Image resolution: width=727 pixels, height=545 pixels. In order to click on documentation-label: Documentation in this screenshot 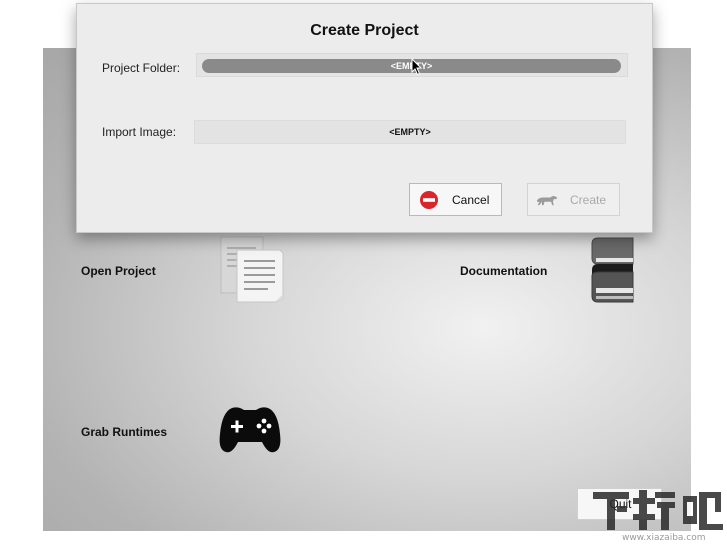, I will do `click(503, 271)`.